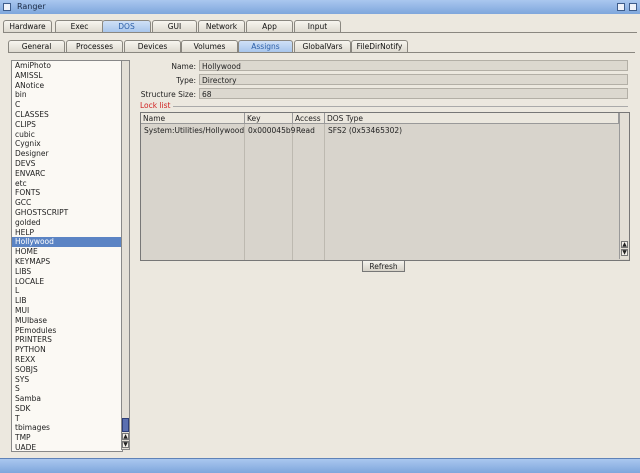  I want to click on refresh-button: Refresh, so click(383, 266).